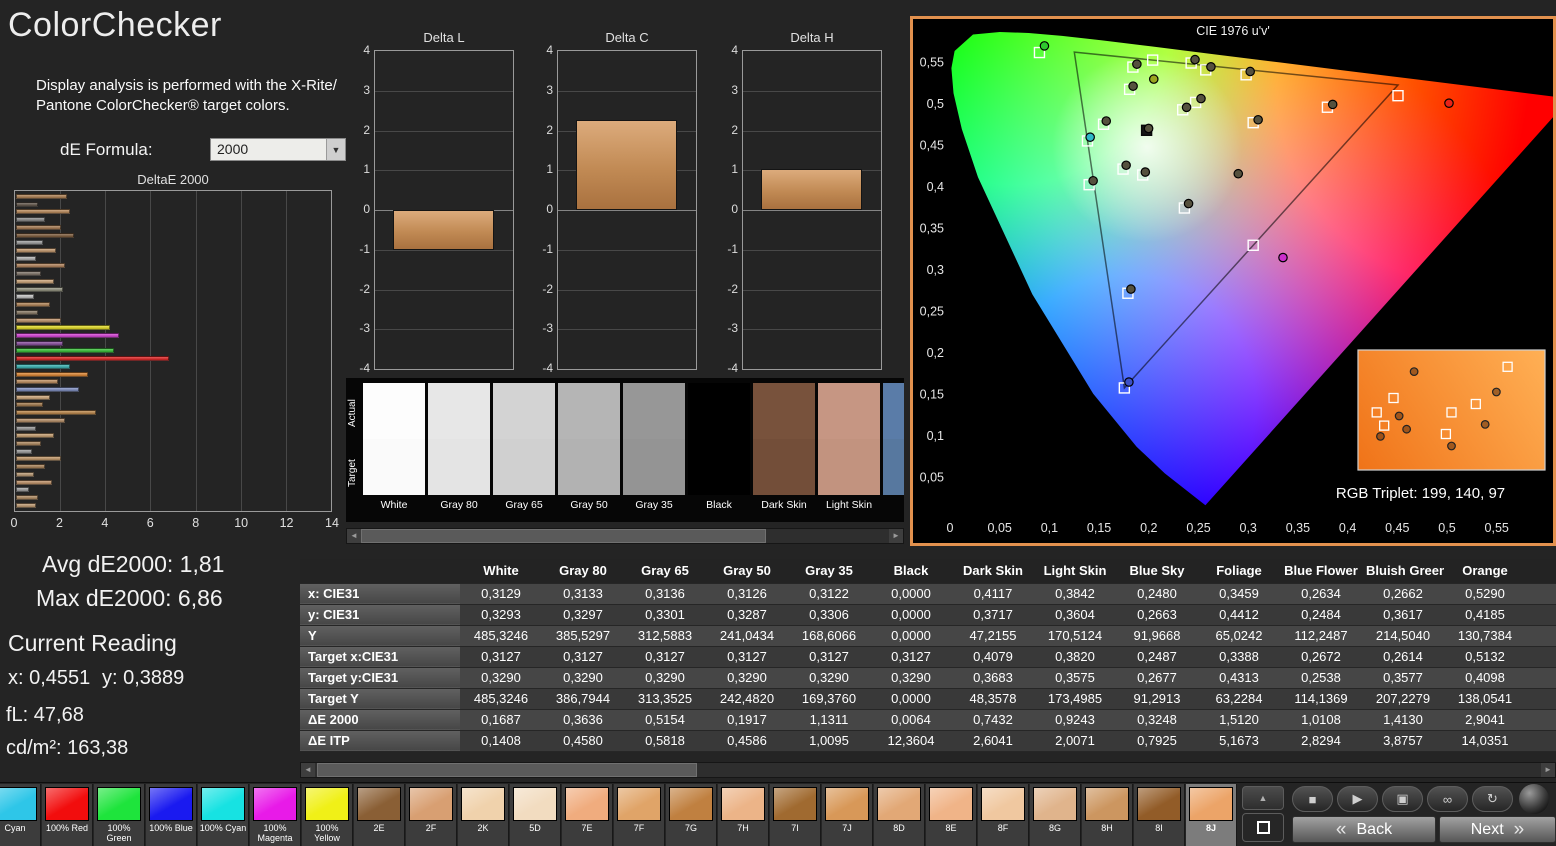  Describe the element at coordinates (278, 149) in the screenshot. I see `de-formula-dropdown: 2000 ▼` at that location.